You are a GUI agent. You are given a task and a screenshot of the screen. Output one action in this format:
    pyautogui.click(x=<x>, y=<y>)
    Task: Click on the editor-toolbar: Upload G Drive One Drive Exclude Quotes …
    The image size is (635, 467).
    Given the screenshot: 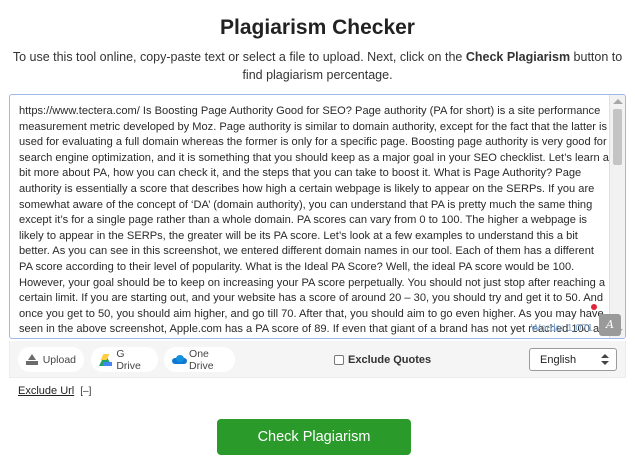 What is the action you would take?
    pyautogui.click(x=317, y=359)
    